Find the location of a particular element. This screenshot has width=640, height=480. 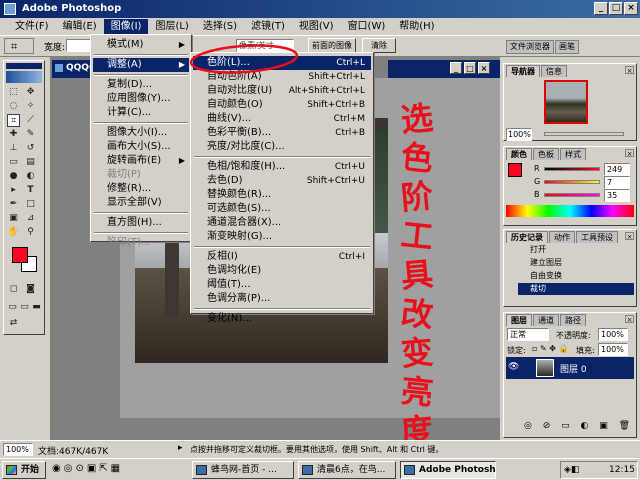

palette-tab: 样式 is located at coordinates (573, 154).